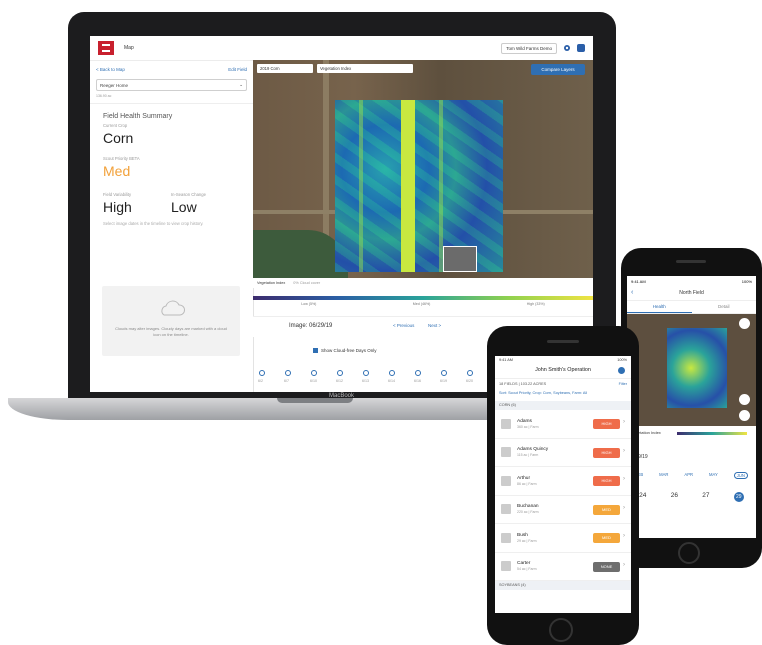 The height and width of the screenshot is (645, 762). Describe the element at coordinates (606, 509) in the screenshot. I see `priority-badge: MED` at that location.